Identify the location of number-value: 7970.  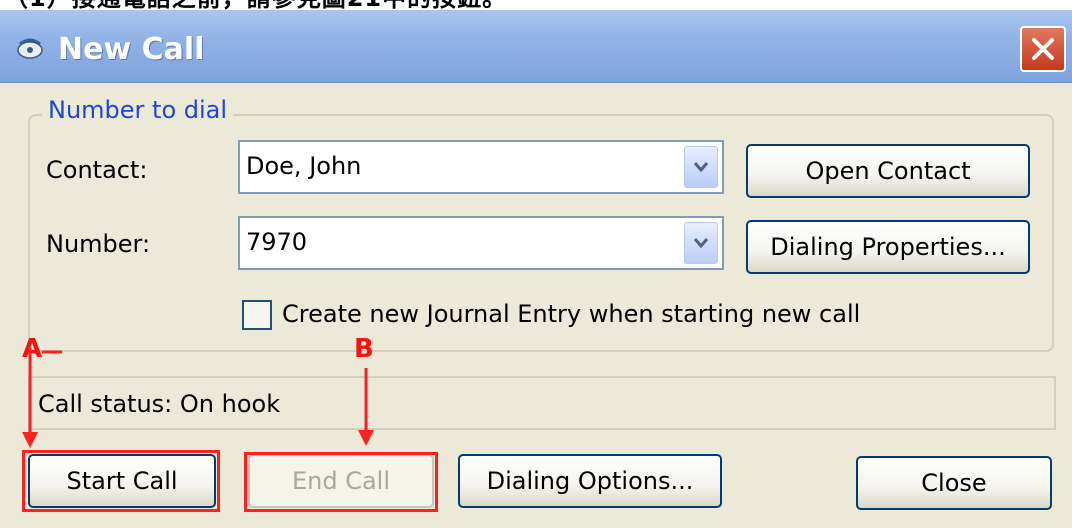
(277, 242).